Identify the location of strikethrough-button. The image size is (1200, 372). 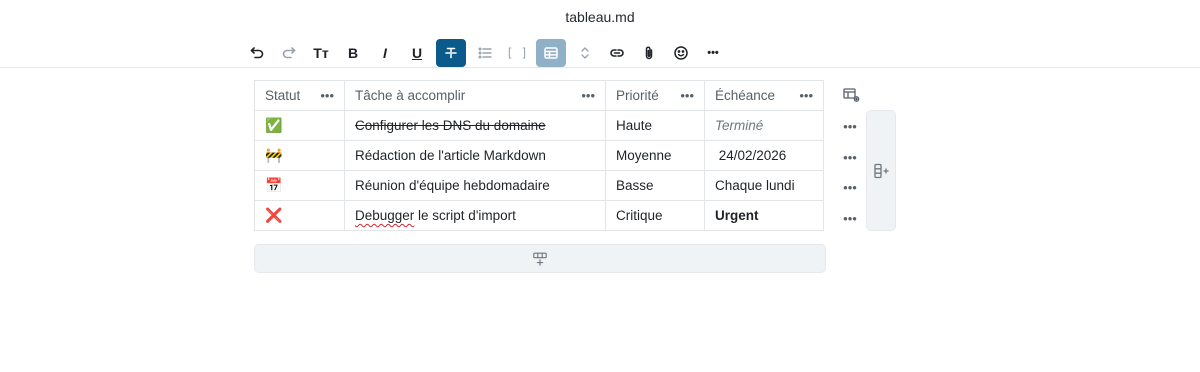
(451, 53).